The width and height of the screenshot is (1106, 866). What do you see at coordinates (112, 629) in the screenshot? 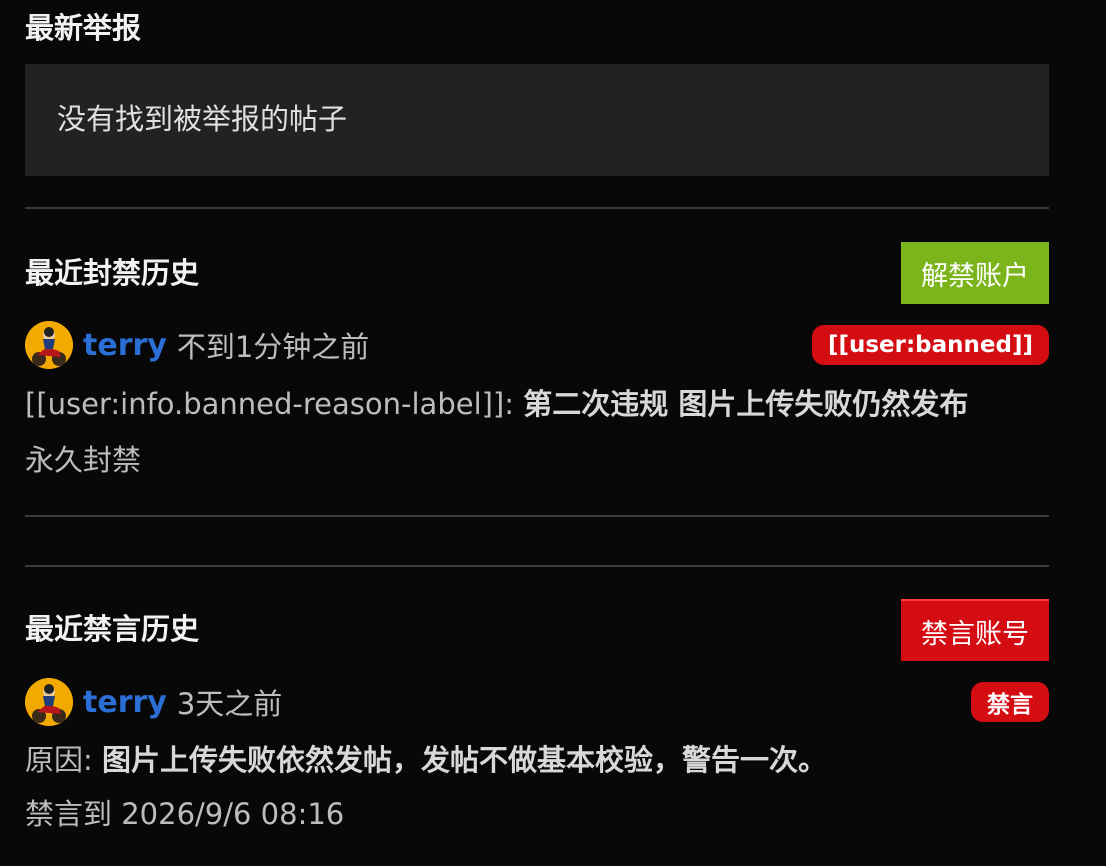
I see `mute-history-title: 最近禁言历史` at bounding box center [112, 629].